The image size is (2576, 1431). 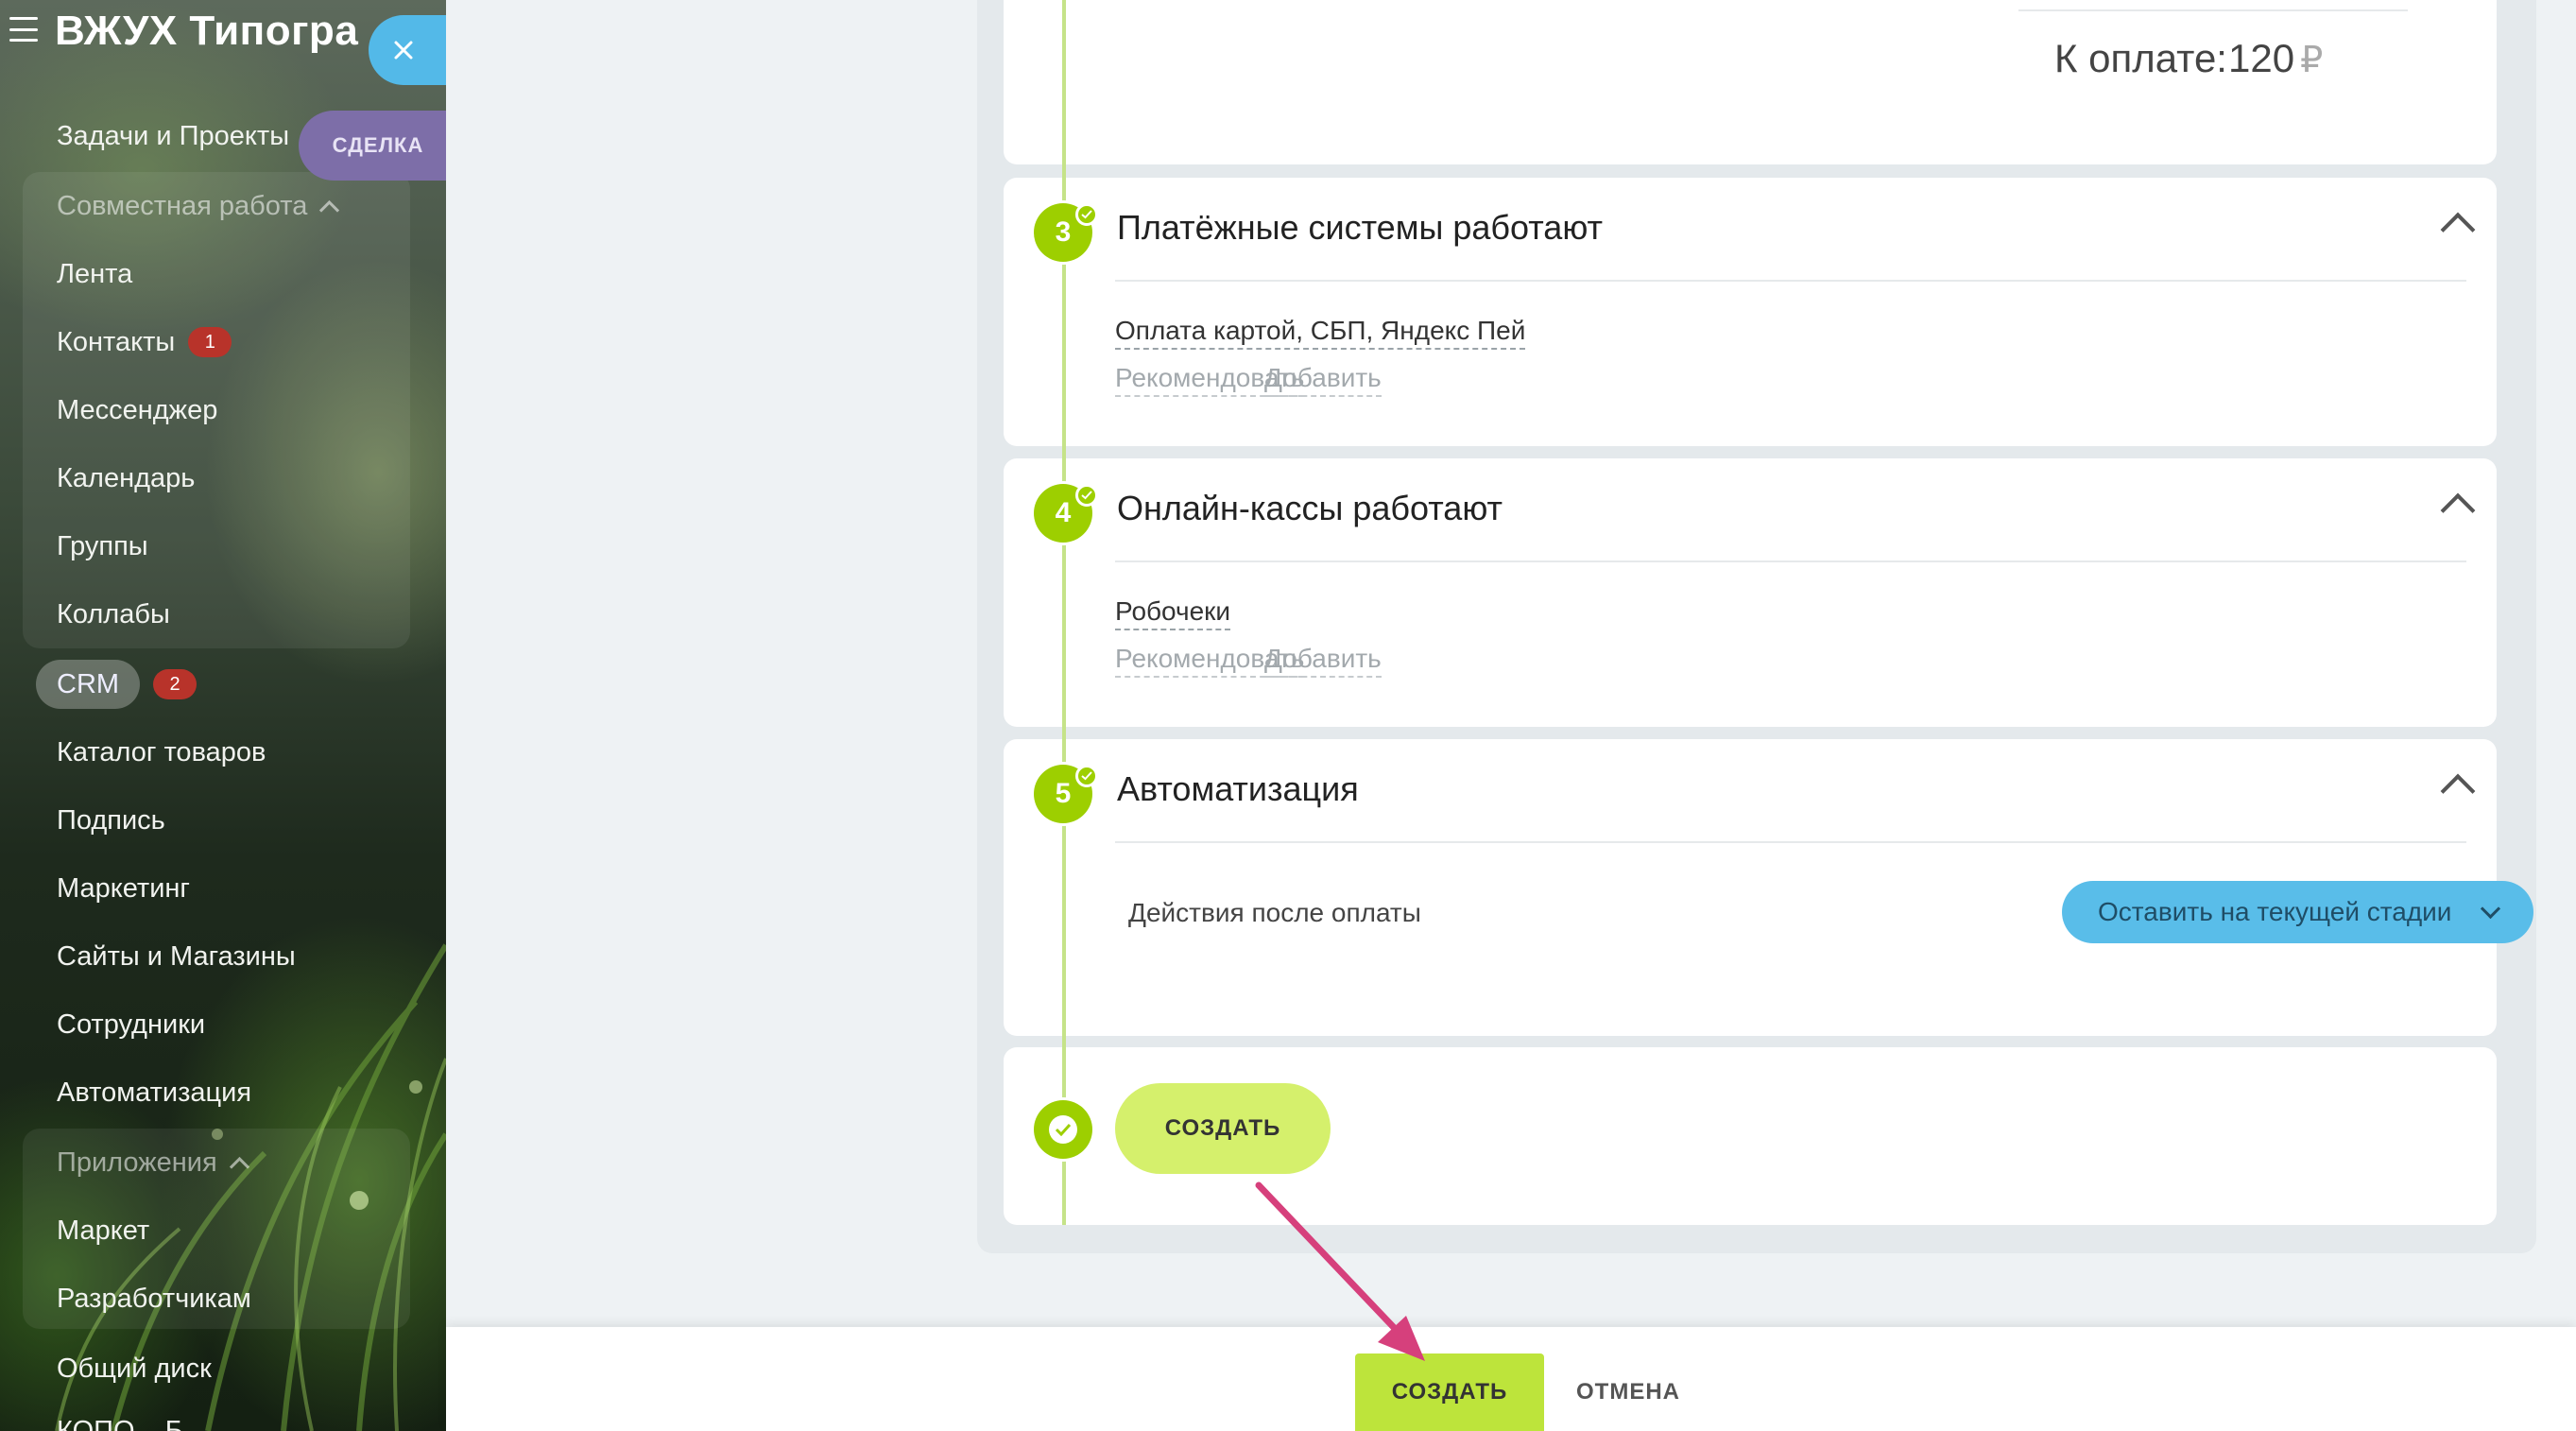 What do you see at coordinates (175, 684) in the screenshot?
I see `counter-badge: 2` at bounding box center [175, 684].